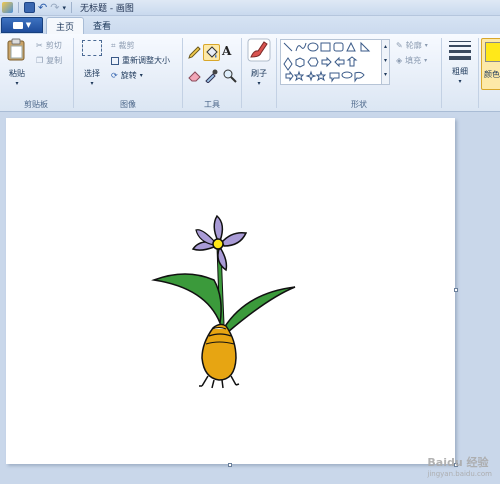 Image resolution: width=500 pixels, height=484 pixels. I want to click on cut-button: ✂ 剪切, so click(49, 45).